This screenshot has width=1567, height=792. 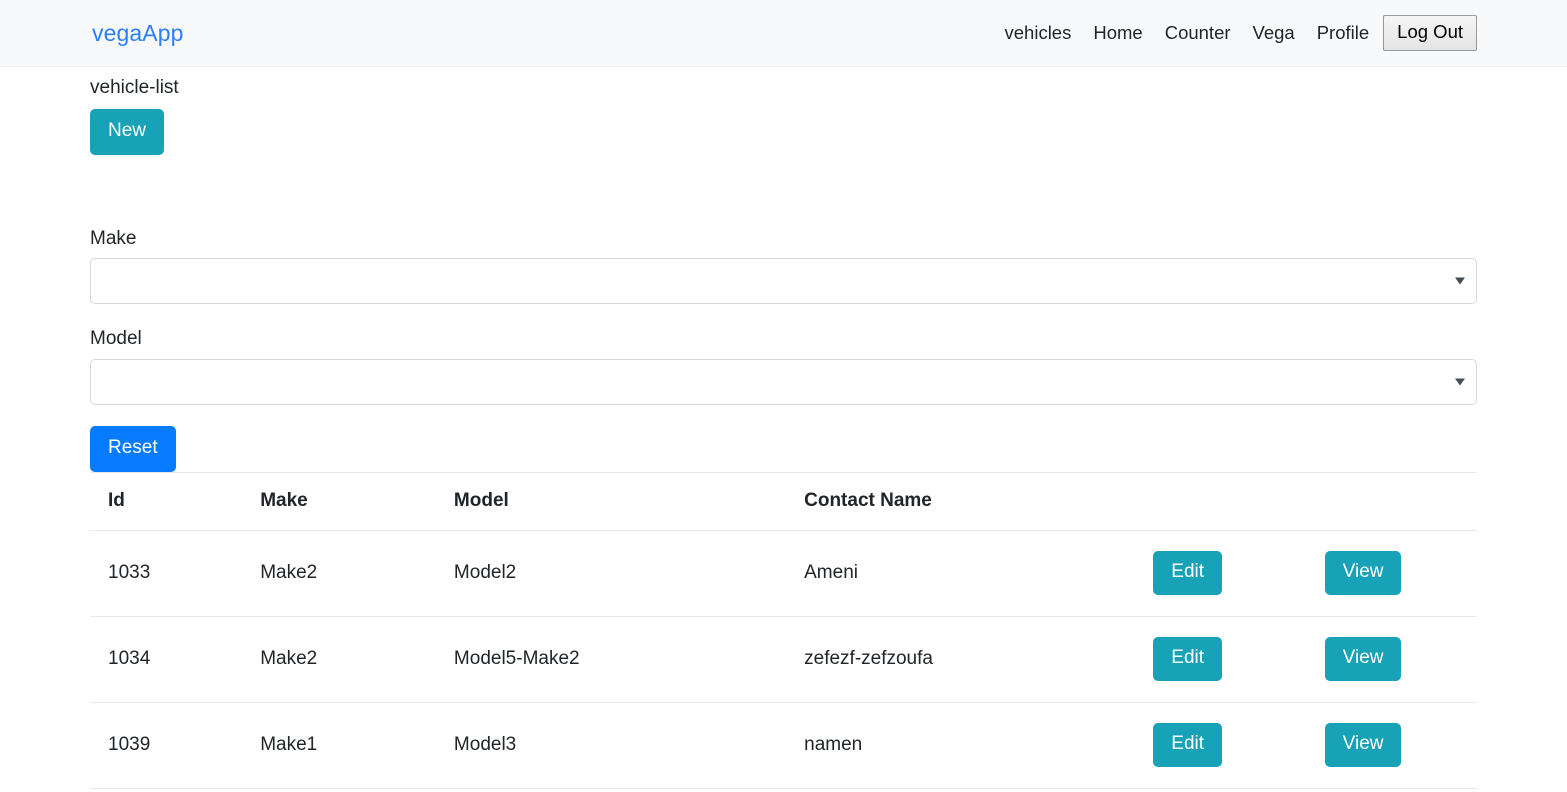 I want to click on cell-model: Model3, so click(x=611, y=745).